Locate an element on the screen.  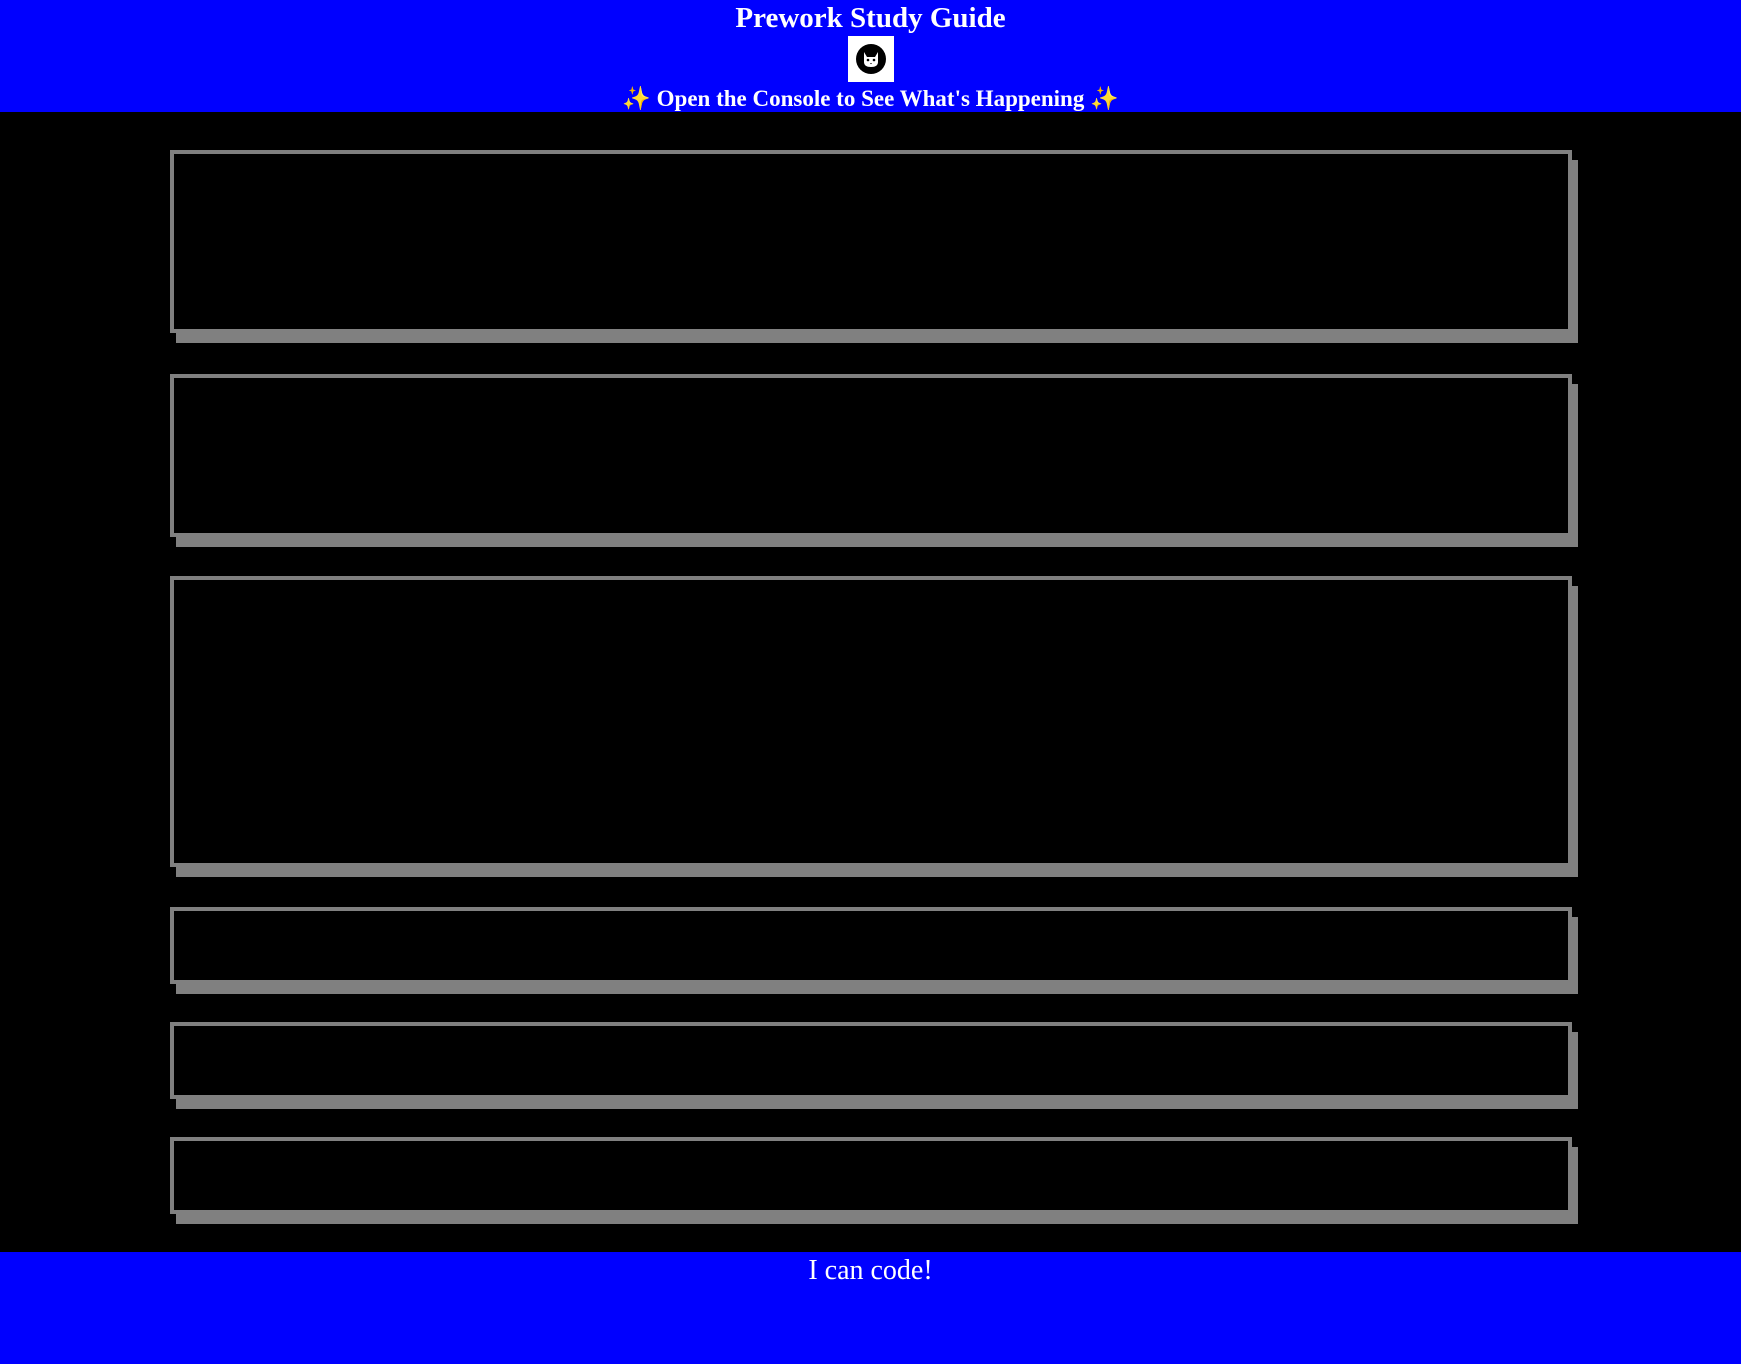
footer-text: I can code! is located at coordinates (870, 1270).